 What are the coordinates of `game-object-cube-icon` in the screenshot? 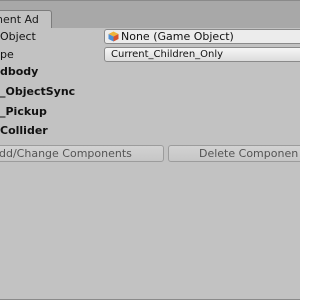 It's located at (113, 36).